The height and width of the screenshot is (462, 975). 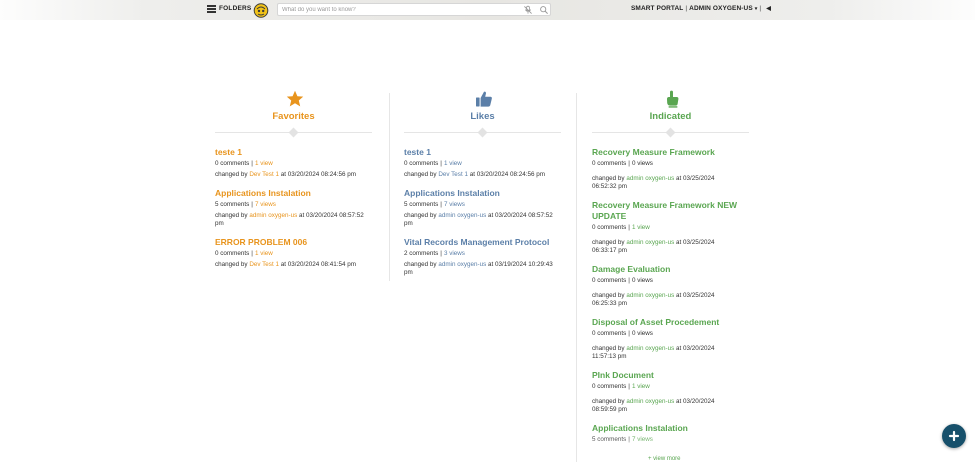 What do you see at coordinates (756, 9) in the screenshot?
I see `caret-down-icon: ▾` at bounding box center [756, 9].